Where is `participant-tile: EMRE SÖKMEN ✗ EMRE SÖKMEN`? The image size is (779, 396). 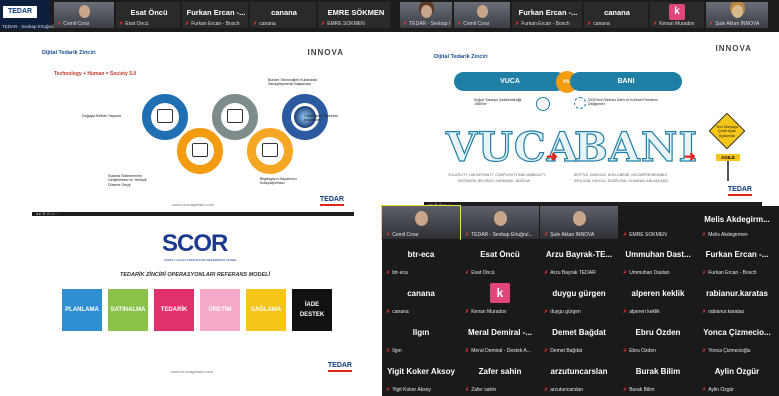
participant-tile: EMRE SÖKMEN ✗ EMRE SÖKMEN is located at coordinates (354, 15).